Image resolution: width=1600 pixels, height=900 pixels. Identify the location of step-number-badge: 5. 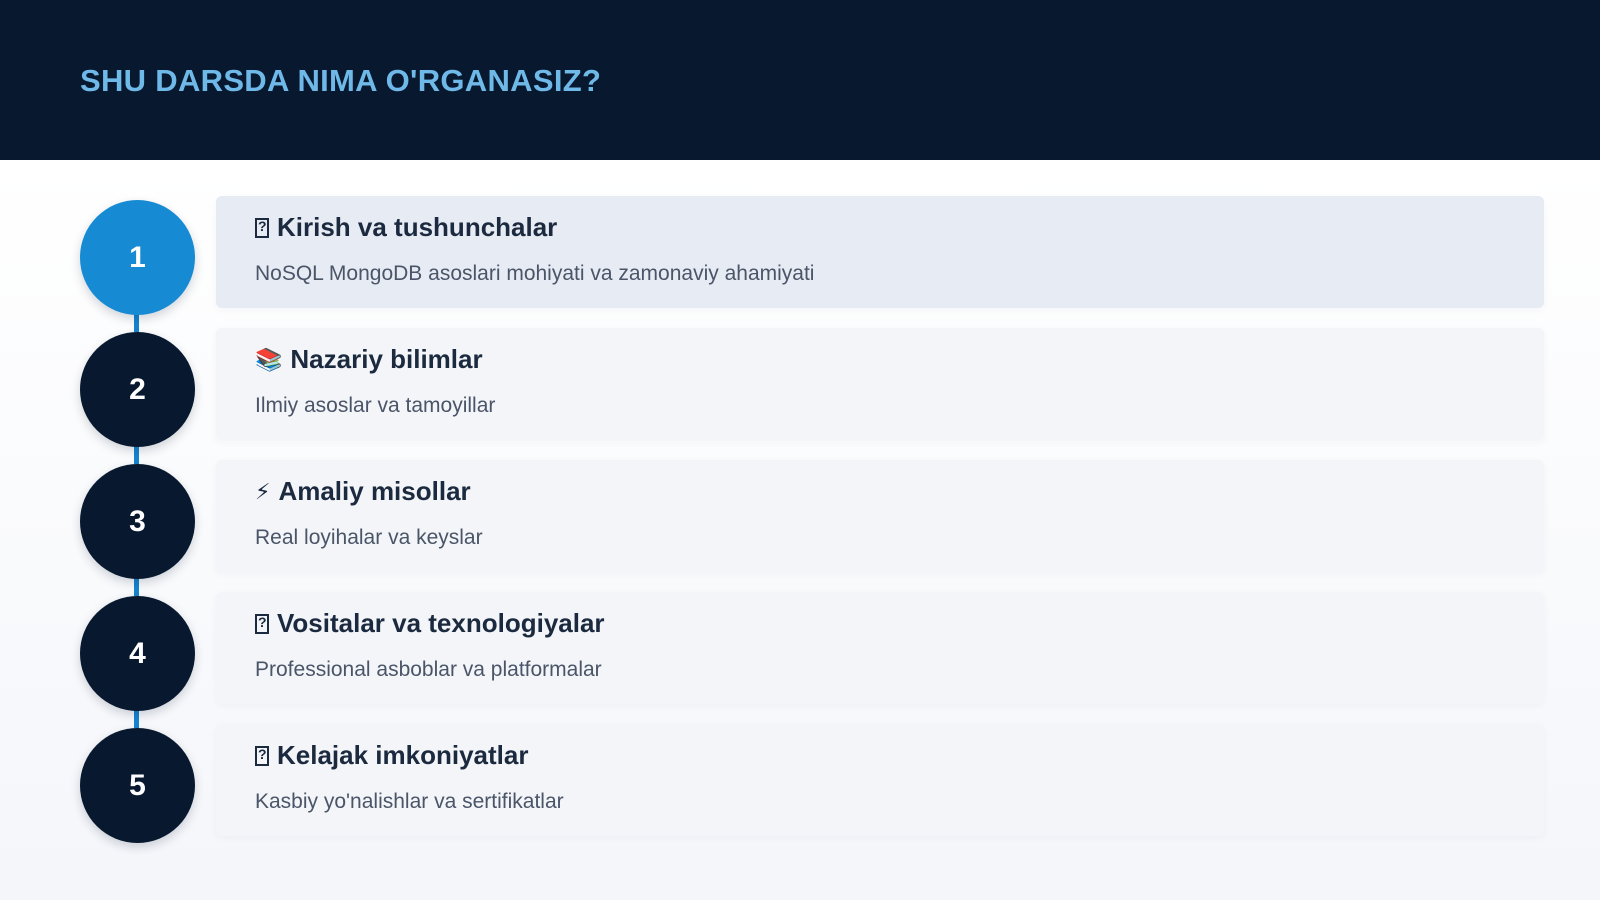
(137, 785).